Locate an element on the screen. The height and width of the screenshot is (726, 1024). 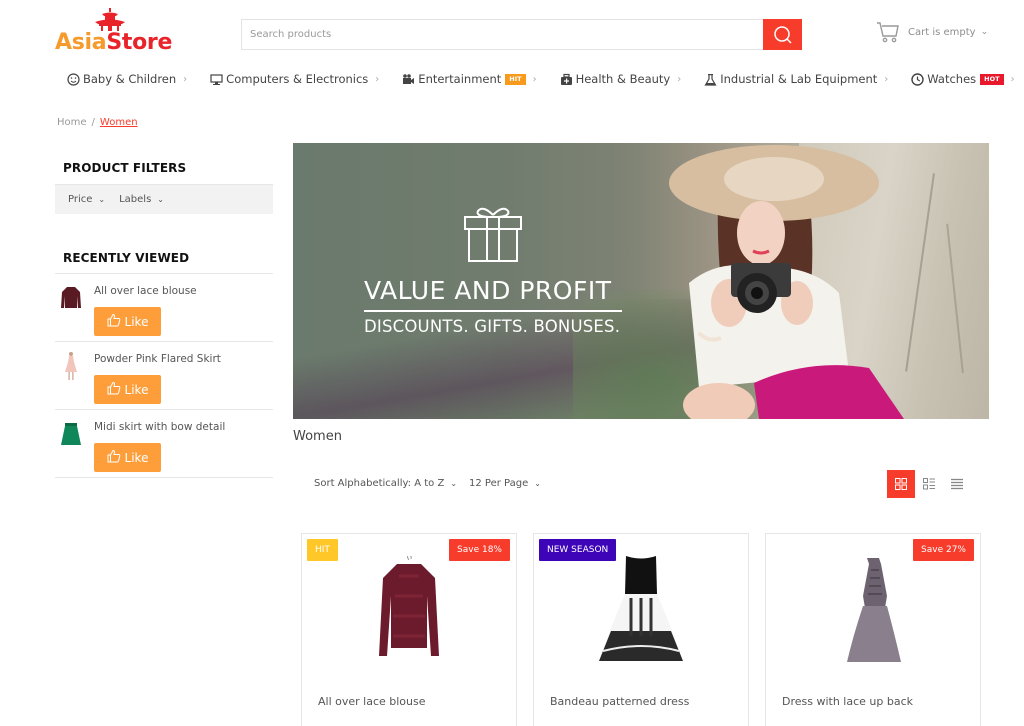
banner-headline: VALUE AND PROFIT is located at coordinates (488, 290).